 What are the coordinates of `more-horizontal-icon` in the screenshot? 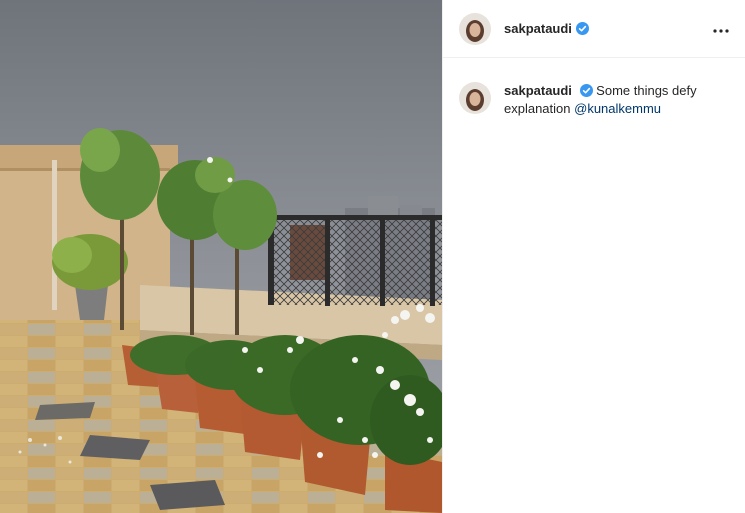 It's located at (721, 29).